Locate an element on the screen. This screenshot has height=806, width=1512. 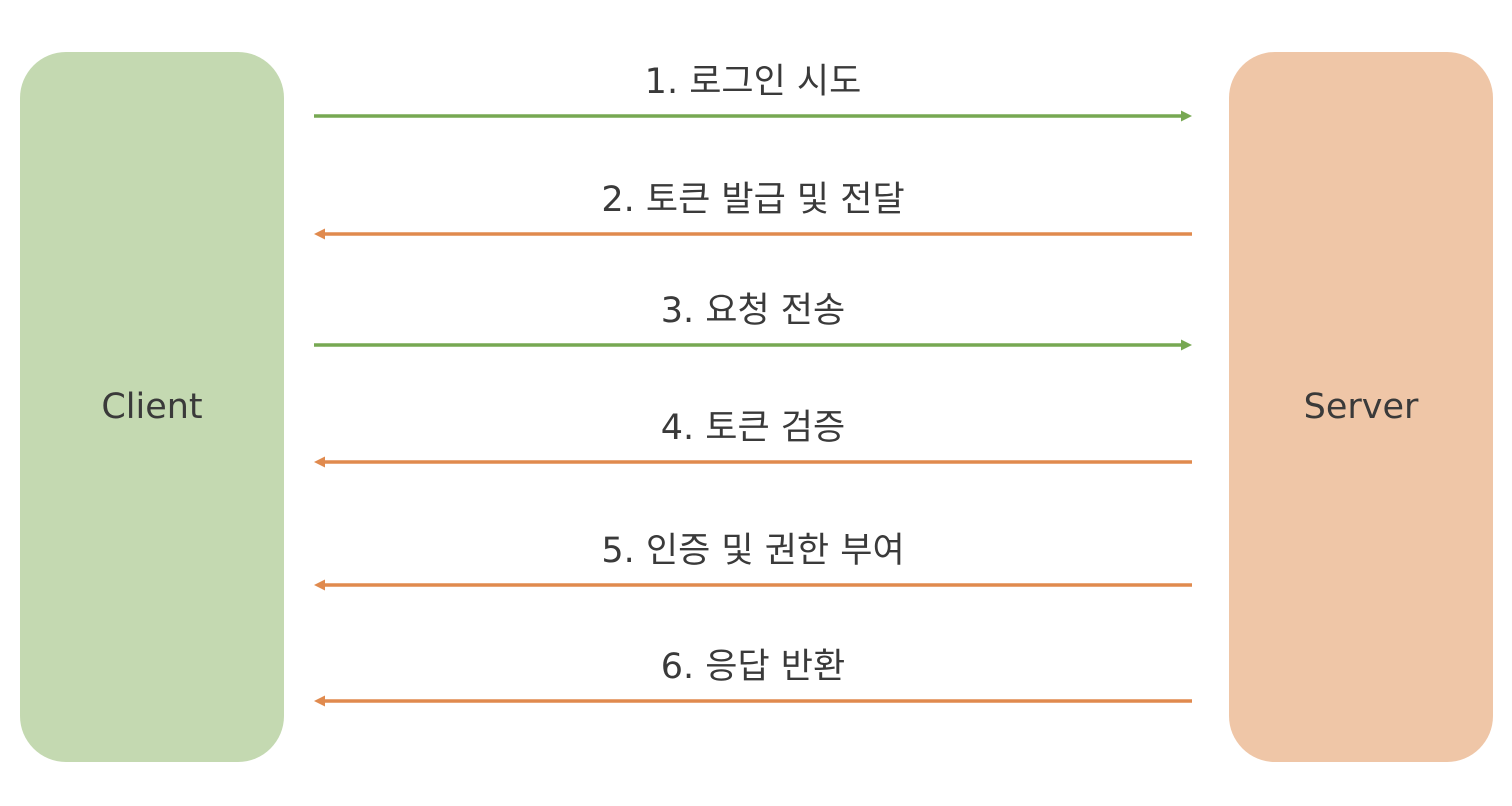
step-5-arrow is located at coordinates (753, 585).